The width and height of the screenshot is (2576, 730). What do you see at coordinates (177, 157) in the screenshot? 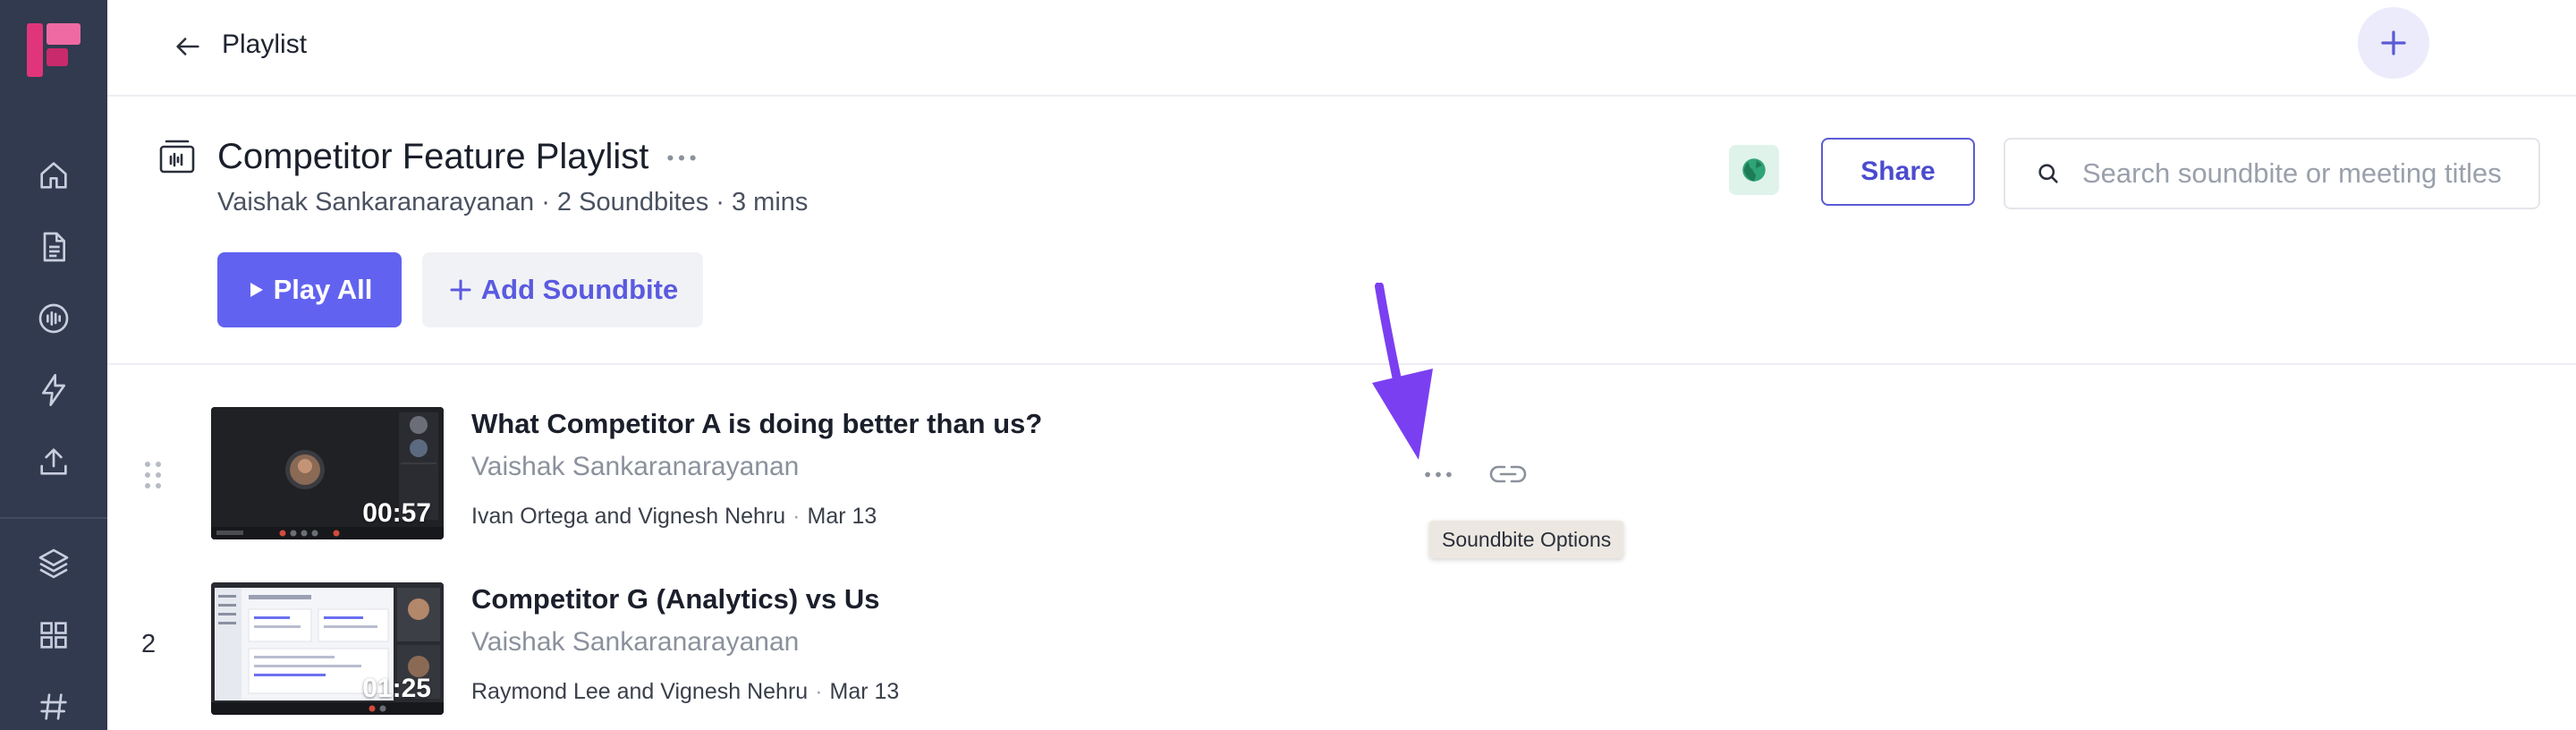
I see `playlist-icon` at bounding box center [177, 157].